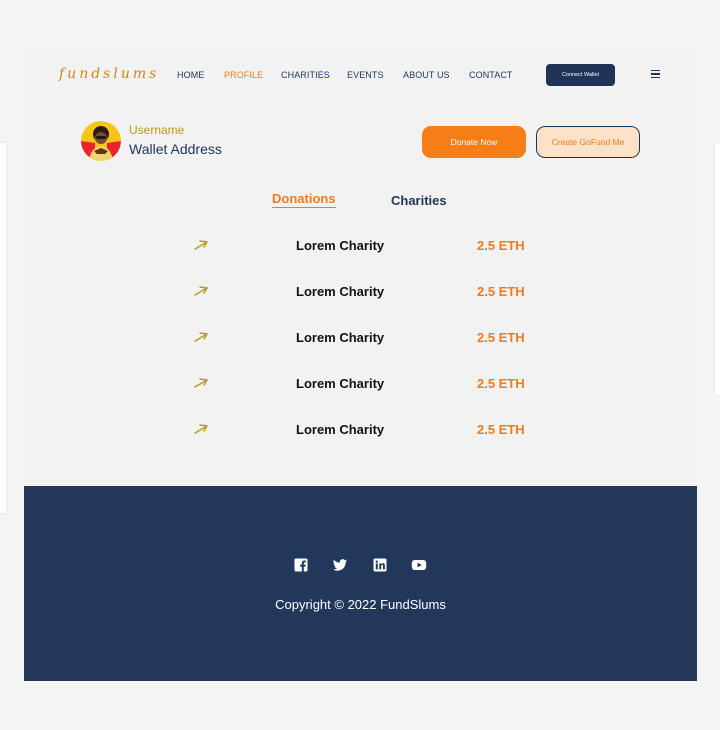 This screenshot has width=720, height=730. Describe the element at coordinates (588, 142) in the screenshot. I see `create-gofundme-button: Create GoFund Me` at that location.